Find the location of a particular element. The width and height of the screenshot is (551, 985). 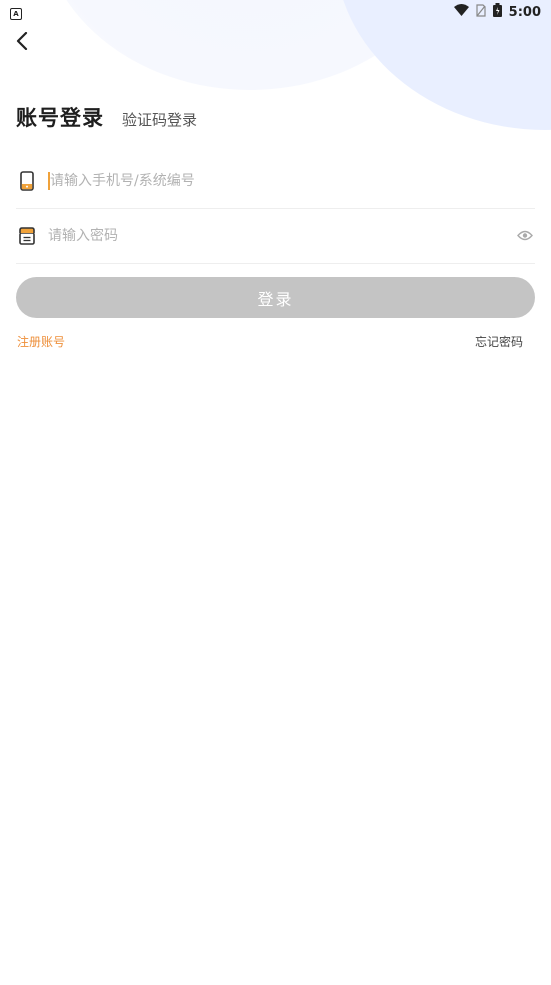

status-right: 5:00 is located at coordinates (497, 12).